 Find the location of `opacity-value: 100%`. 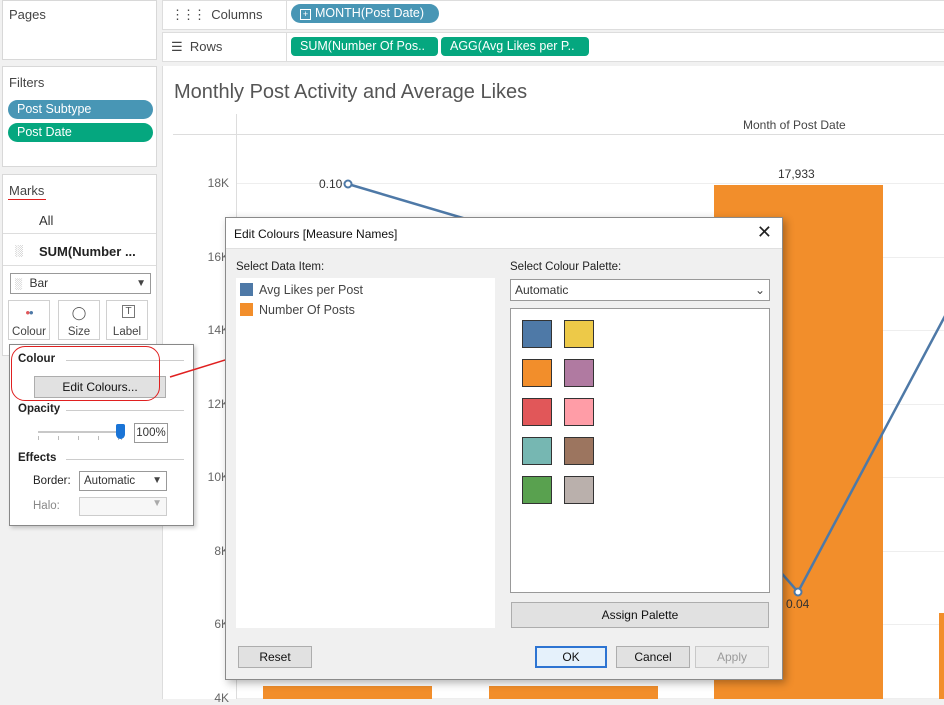

opacity-value: 100% is located at coordinates (151, 433).